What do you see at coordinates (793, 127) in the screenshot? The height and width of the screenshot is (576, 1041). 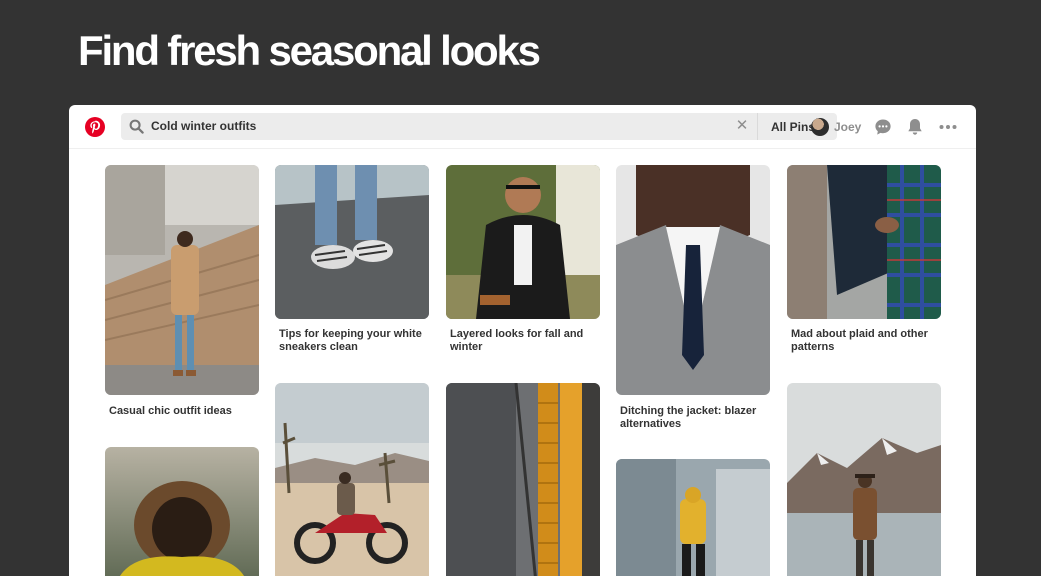 I see `pin-filter-label: All Pins` at bounding box center [793, 127].